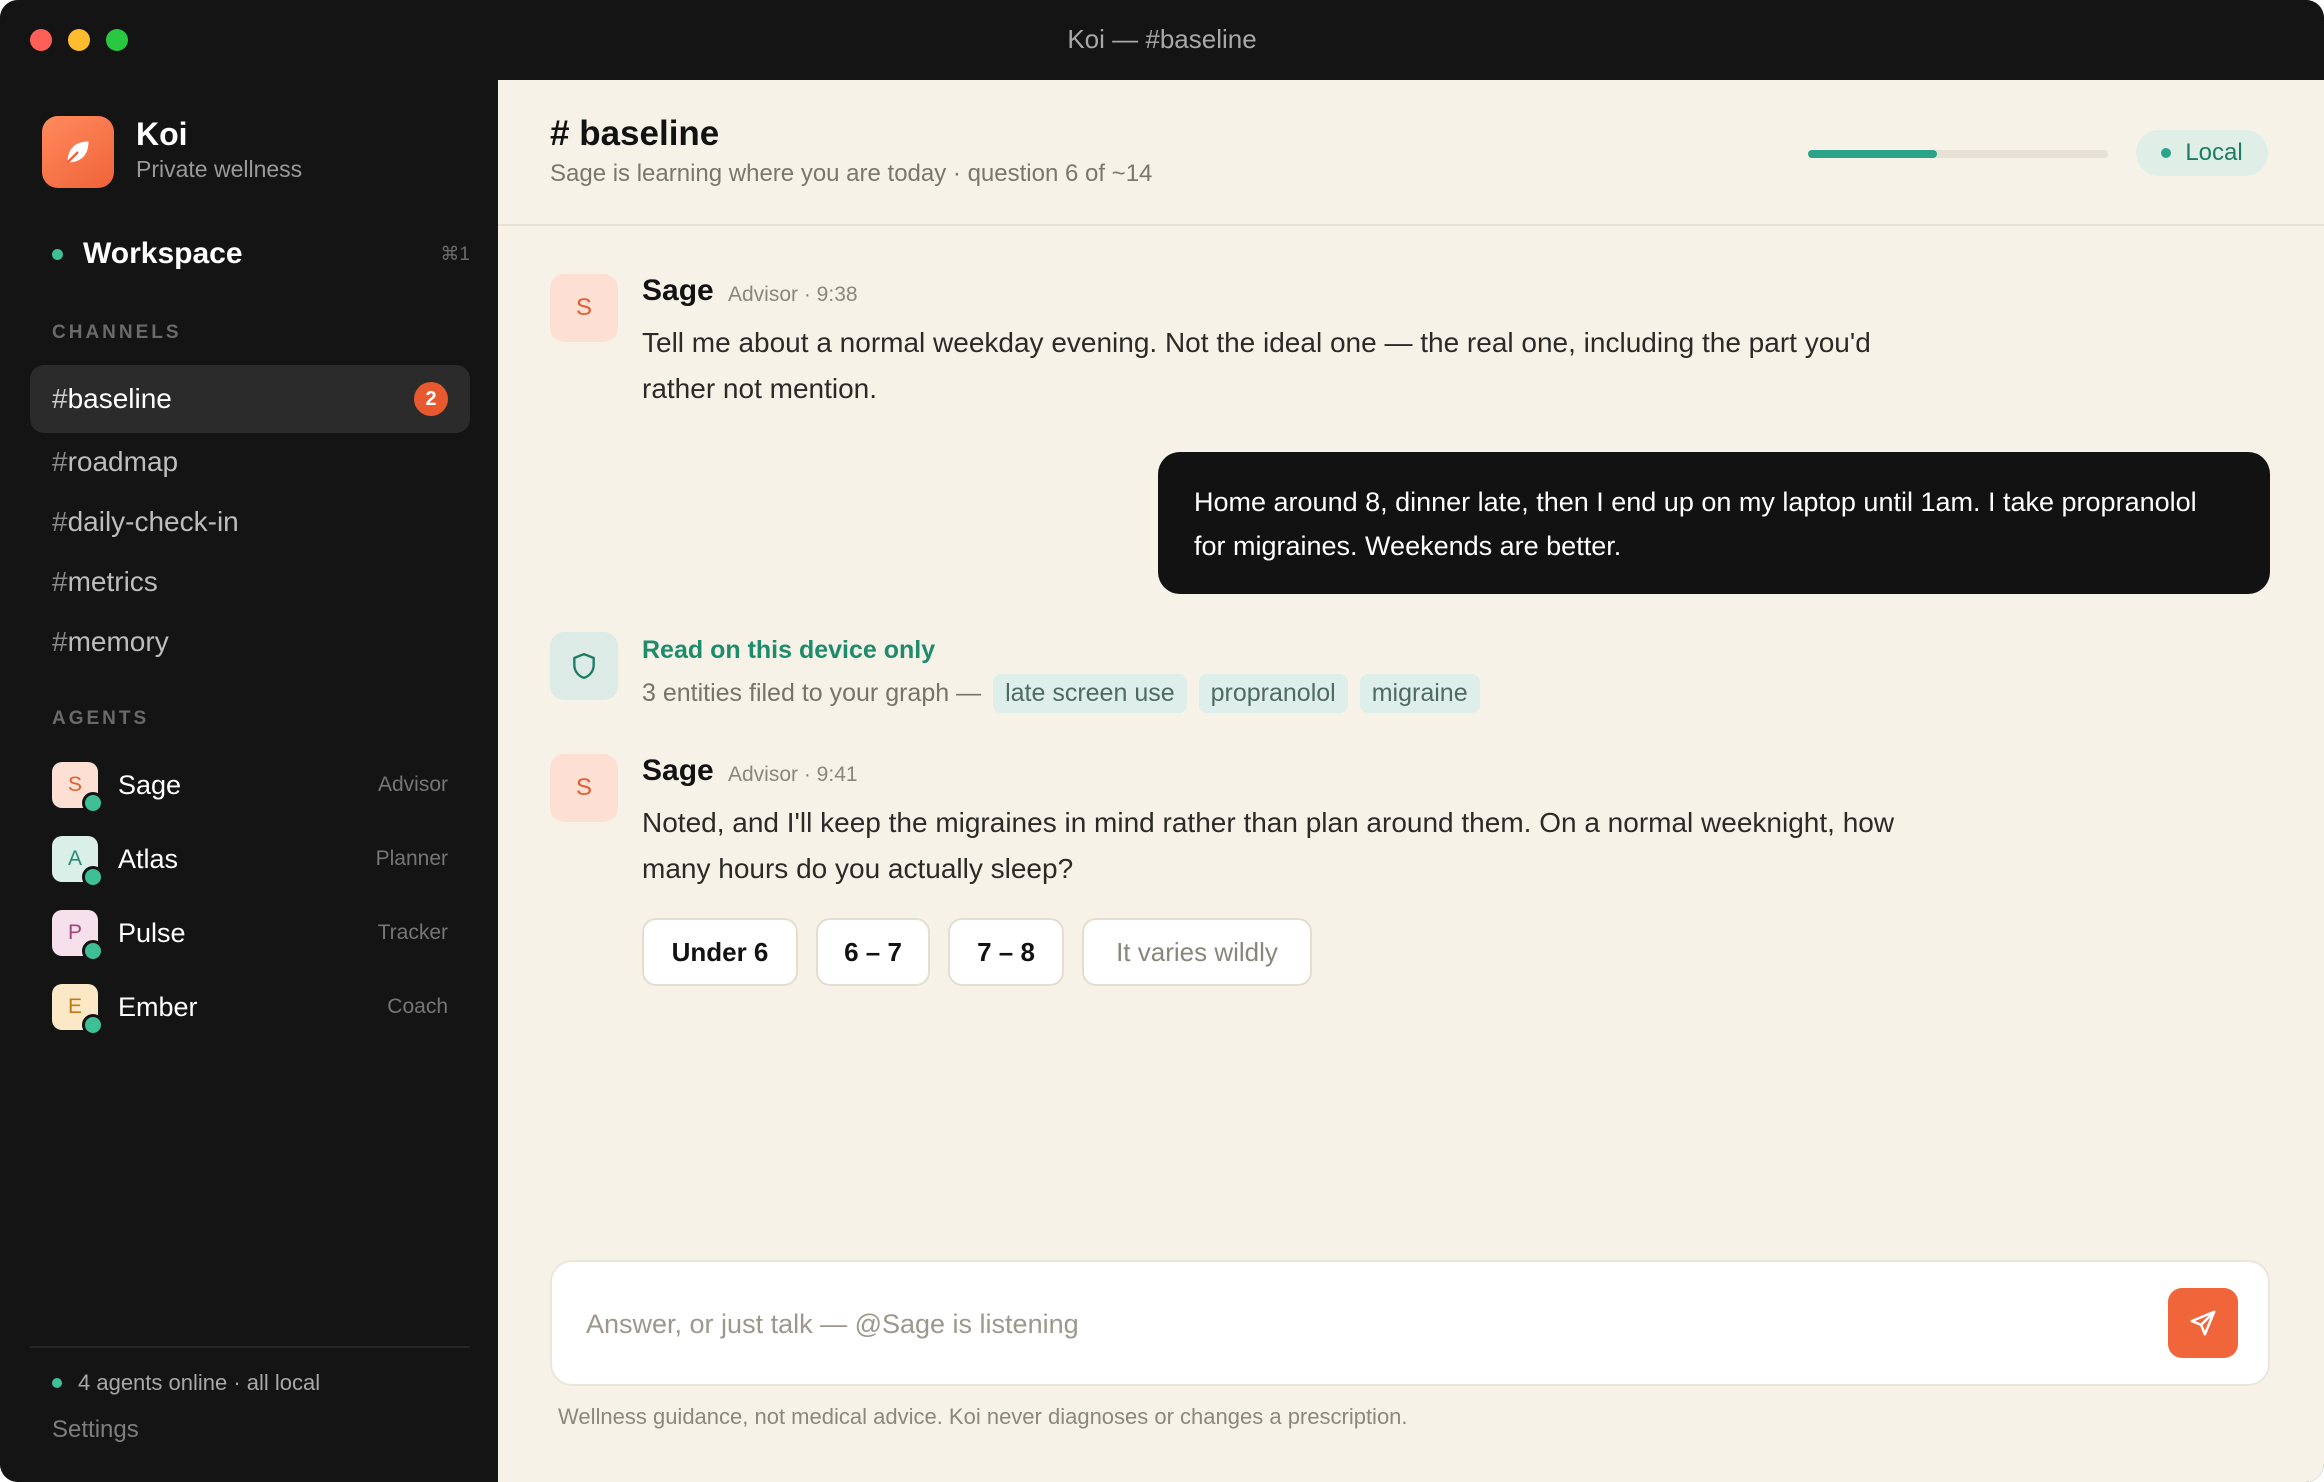  What do you see at coordinates (158, 1006) in the screenshot?
I see `agent-name: Ember` at bounding box center [158, 1006].